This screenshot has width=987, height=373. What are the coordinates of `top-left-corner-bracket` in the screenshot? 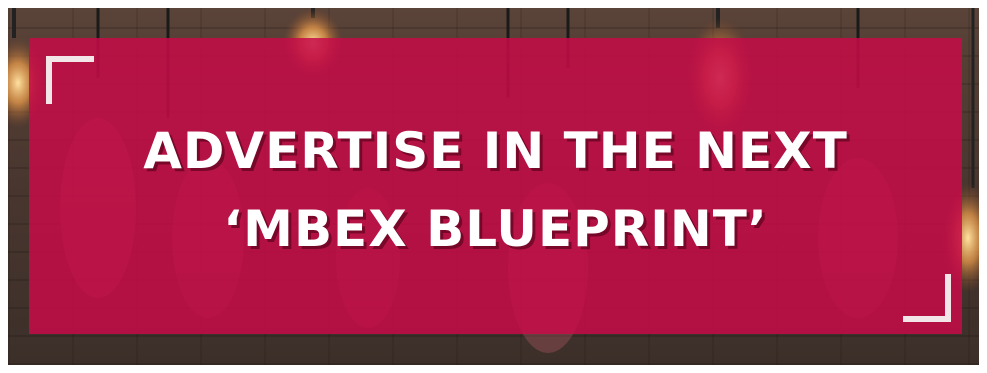 It's located at (70, 80).